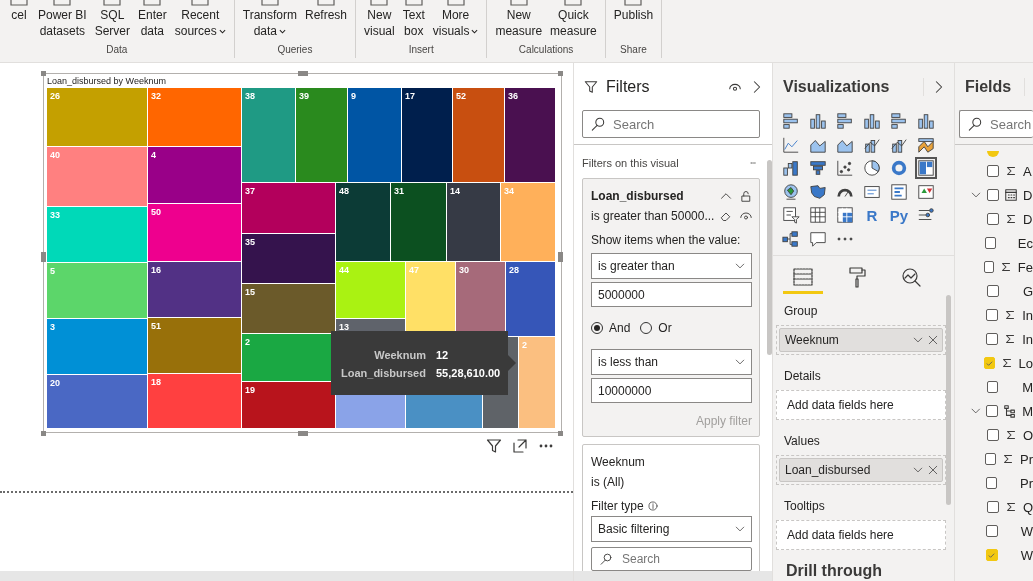  I want to click on well-label: Tooltips, so click(805, 506).